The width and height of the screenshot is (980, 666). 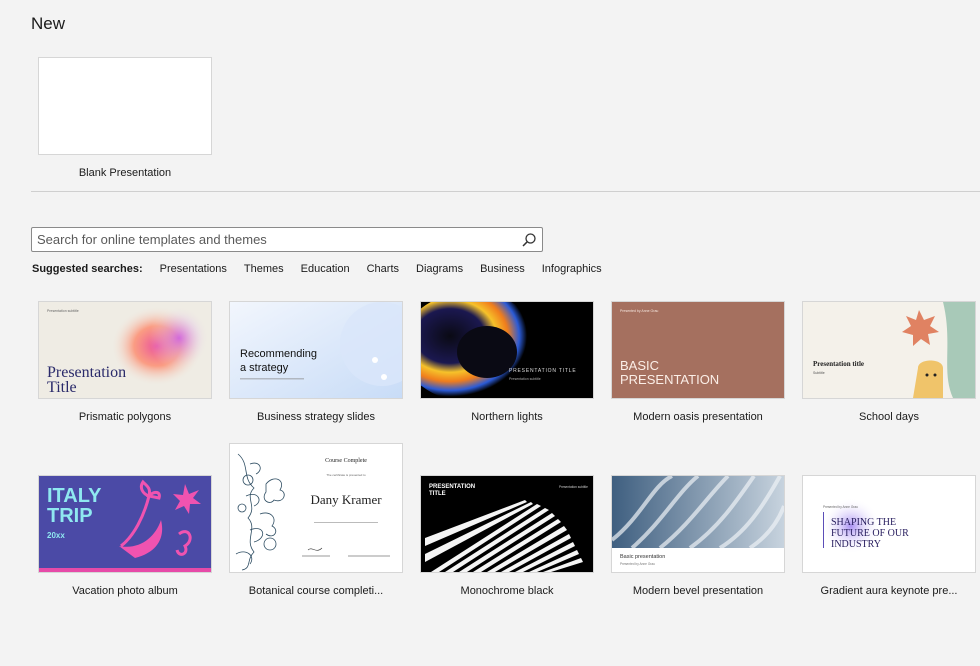 I want to click on thumb-title: Presentation title, so click(x=838, y=364).